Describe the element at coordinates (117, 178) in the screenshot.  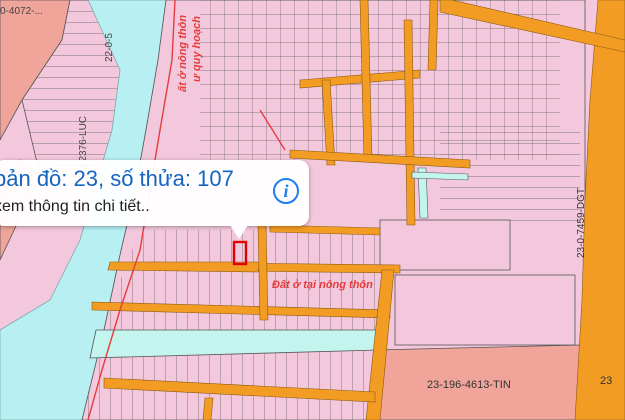
I see `callout-title: bản đồ: 23, số thửa: 107` at that location.